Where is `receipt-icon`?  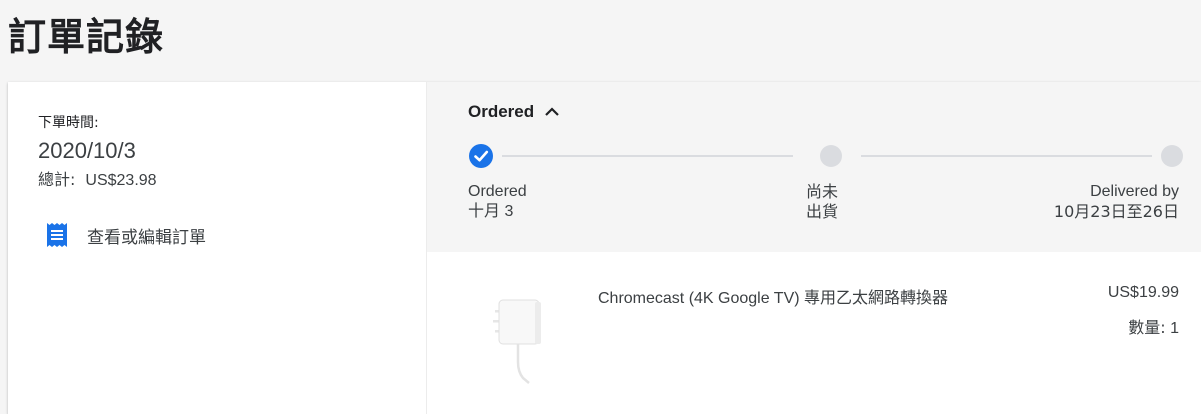 receipt-icon is located at coordinates (57, 235).